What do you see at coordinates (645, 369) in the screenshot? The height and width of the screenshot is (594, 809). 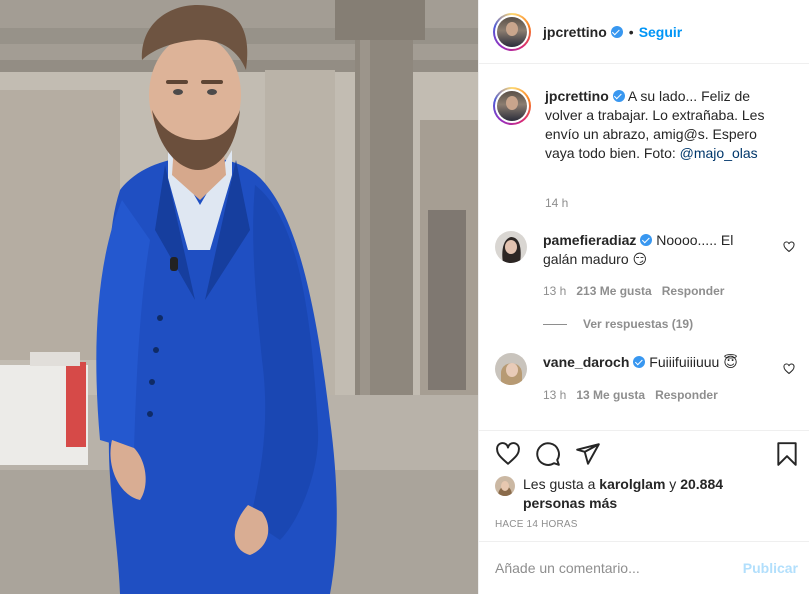 I see `comment-item: vane_daroch Fuiiifuiiiuuu 😇` at bounding box center [645, 369].